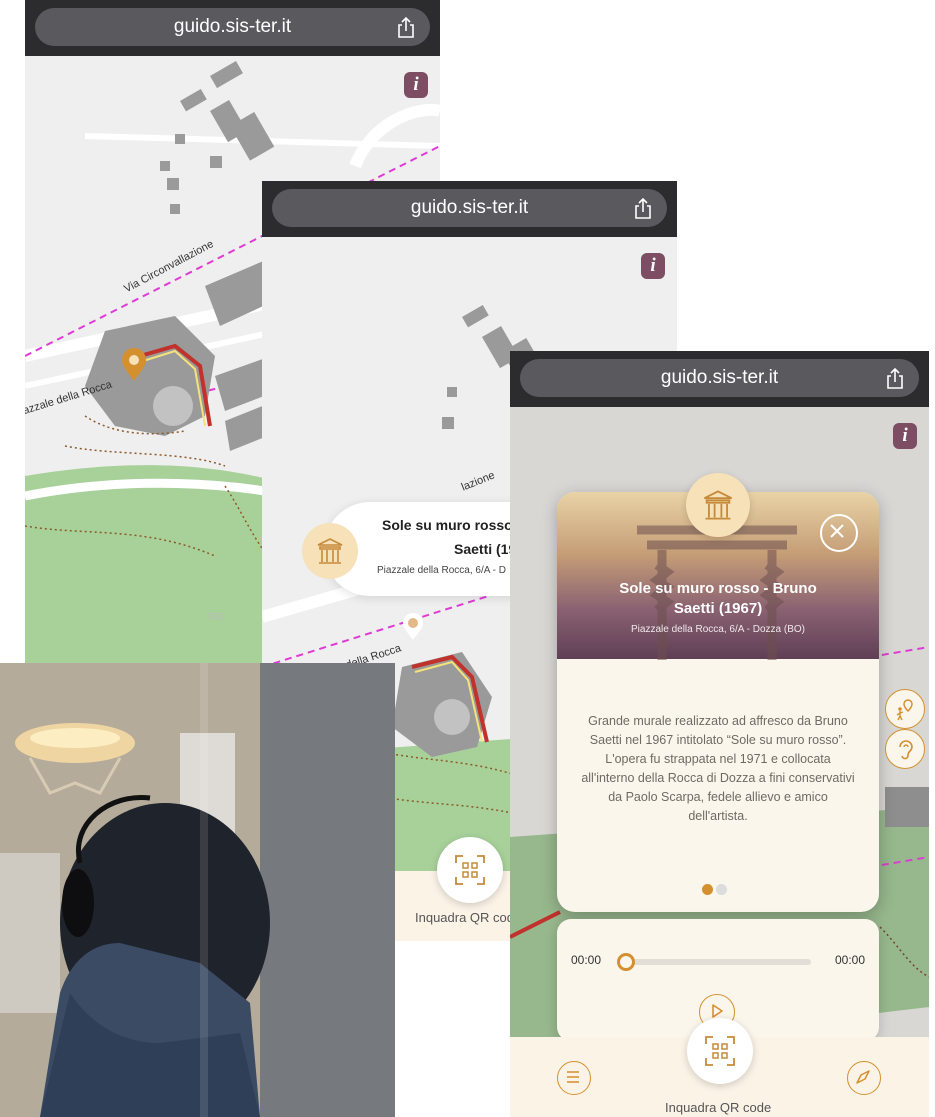 This screenshot has height=1117, width=935. Describe the element at coordinates (849, 960) in the screenshot. I see `total-duration: 00:00` at that location.